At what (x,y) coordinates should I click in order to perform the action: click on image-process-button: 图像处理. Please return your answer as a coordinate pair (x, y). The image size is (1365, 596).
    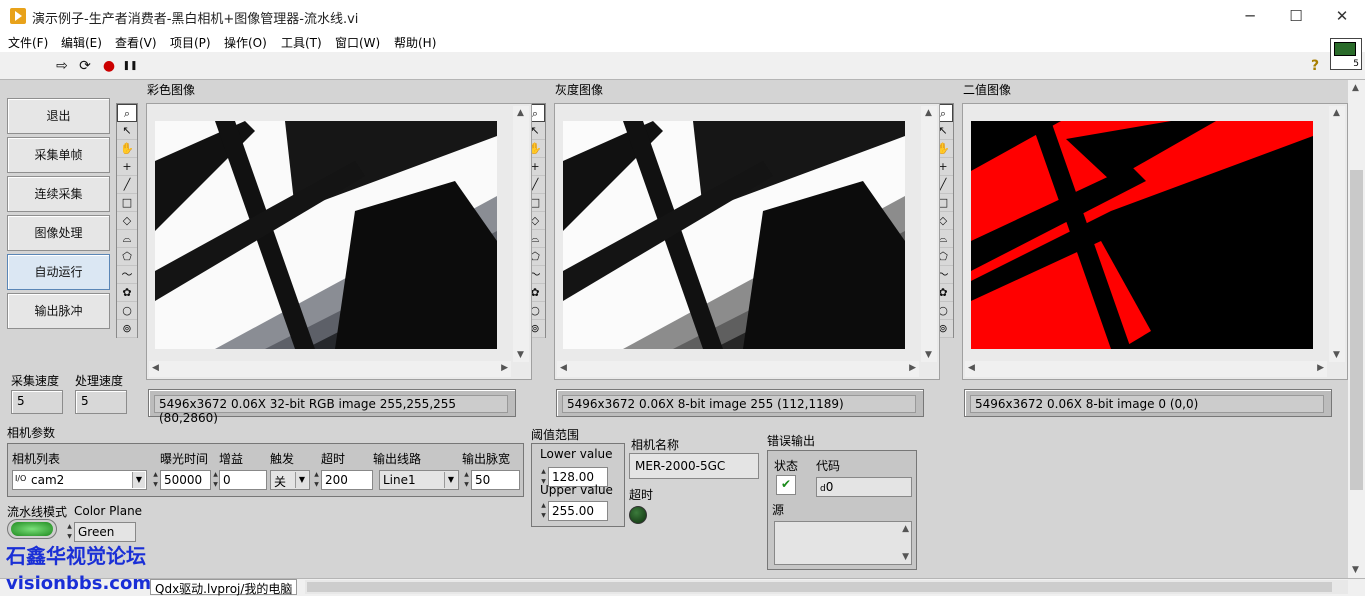
    Looking at the image, I should click on (58, 233).